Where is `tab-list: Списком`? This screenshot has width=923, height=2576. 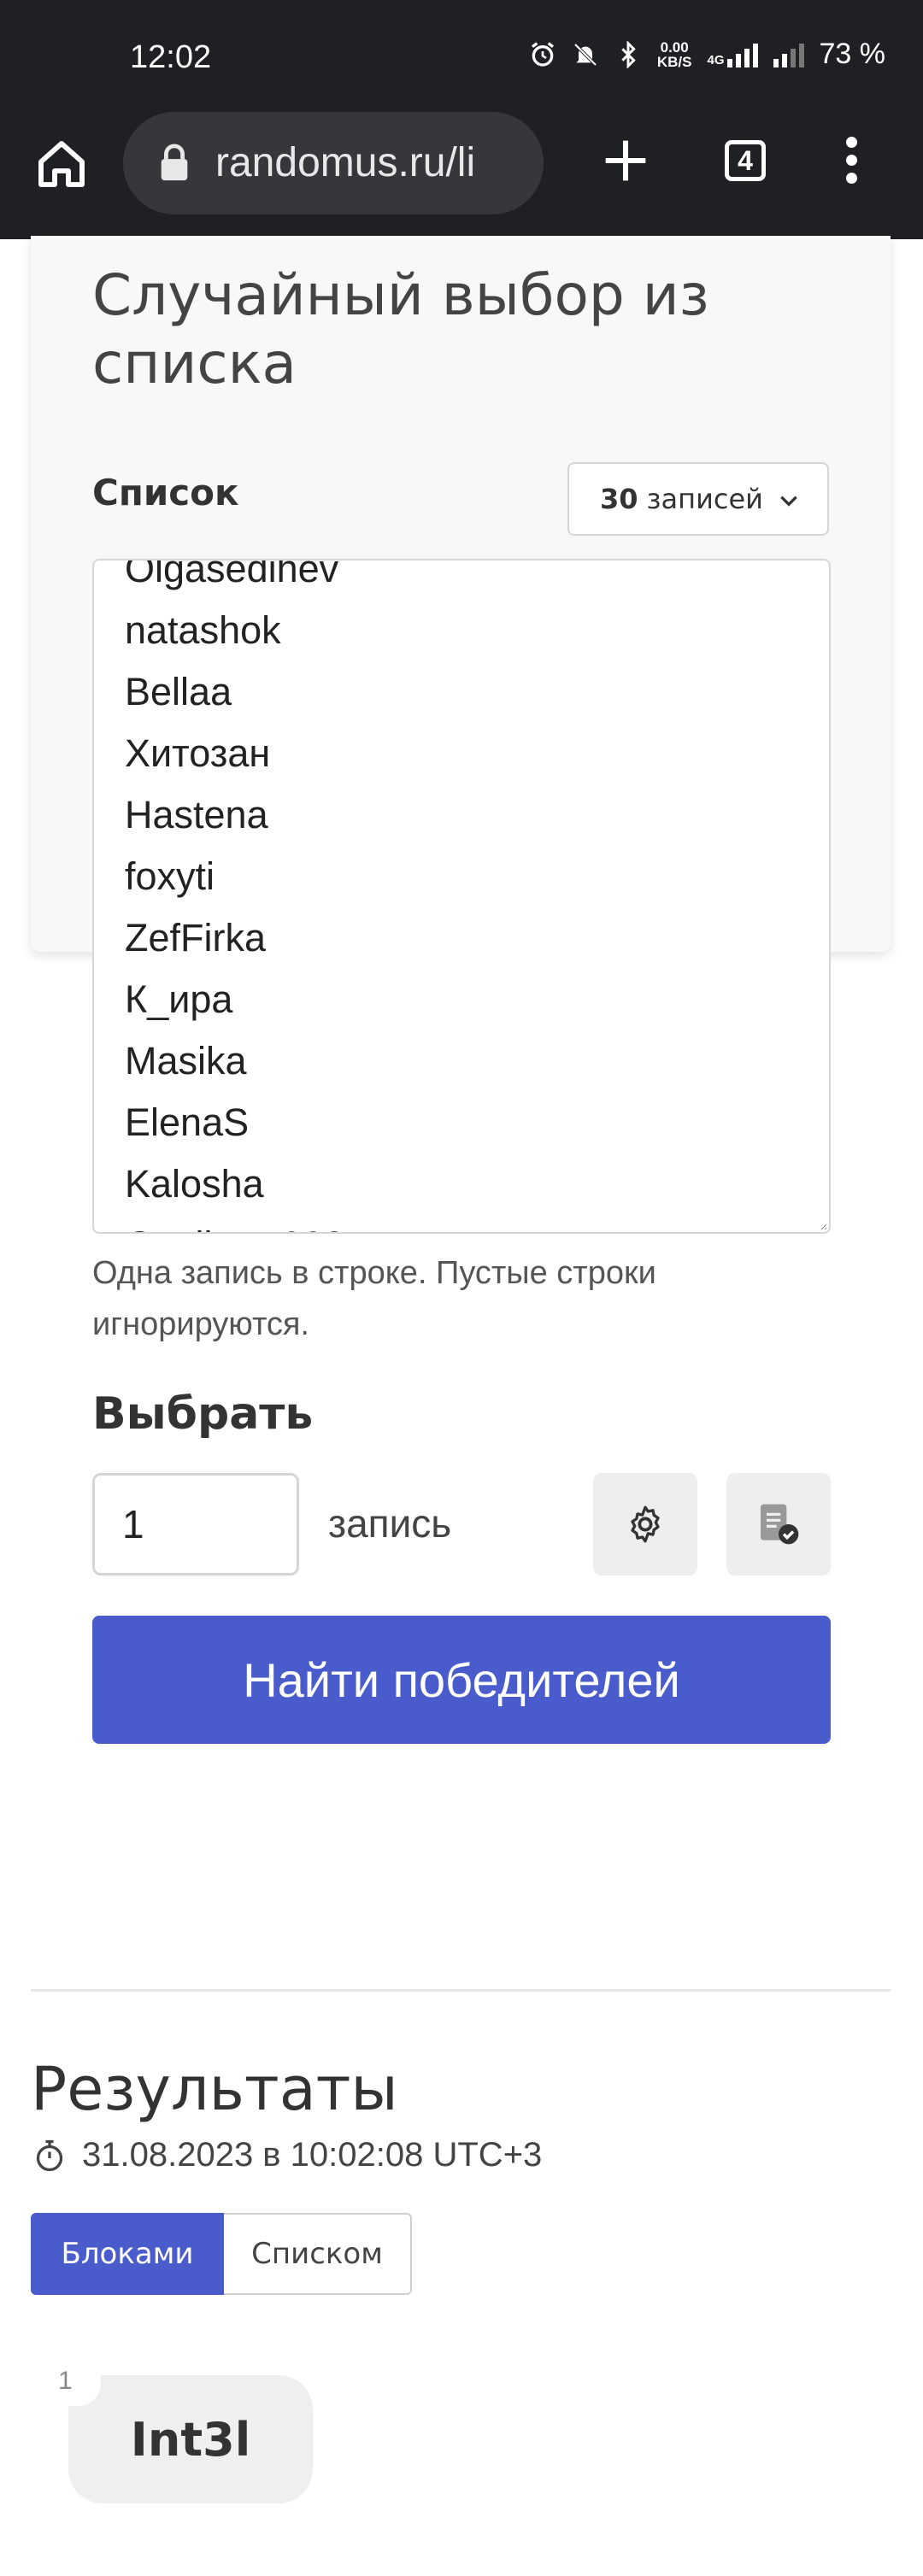
tab-list: Списком is located at coordinates (318, 2254).